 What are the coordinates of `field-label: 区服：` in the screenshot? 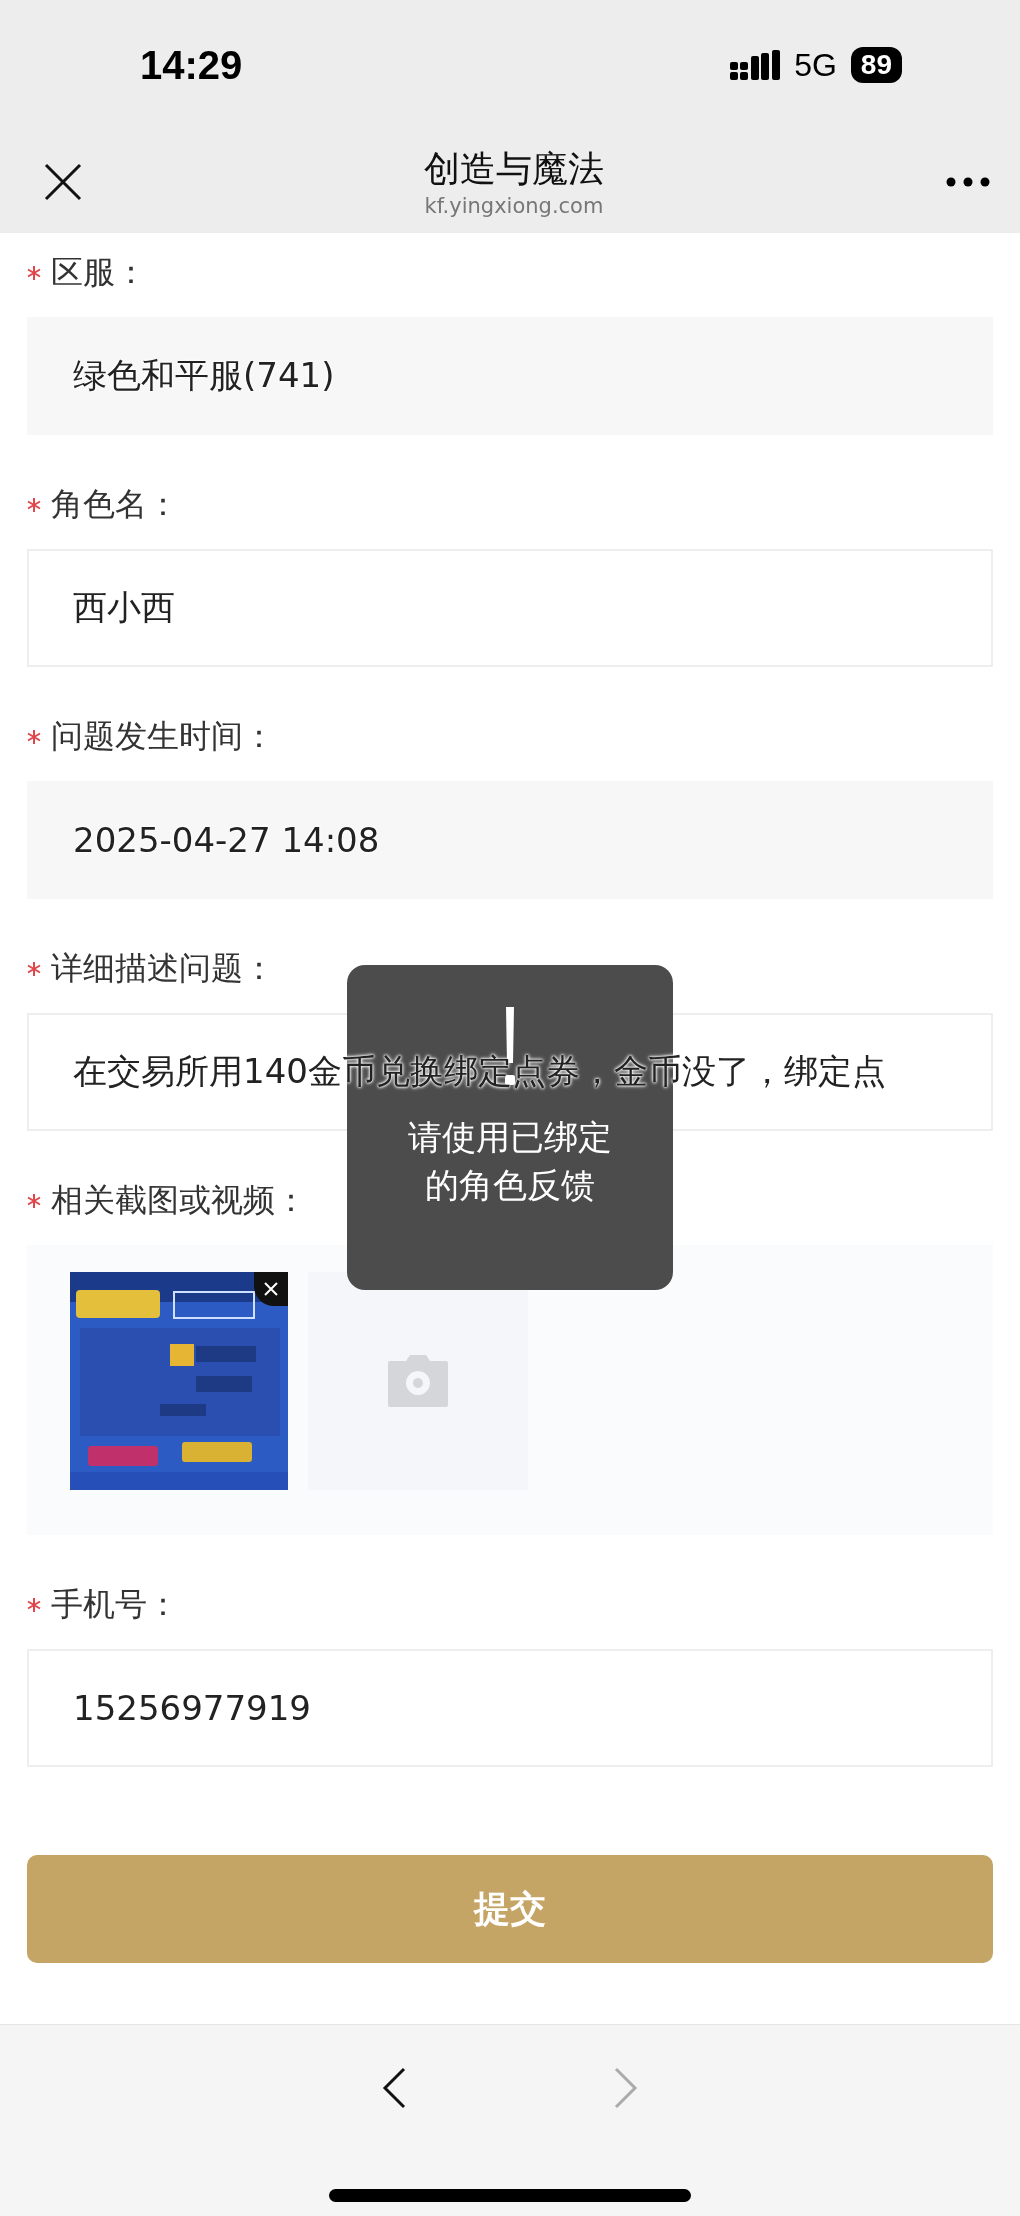 It's located at (99, 272).